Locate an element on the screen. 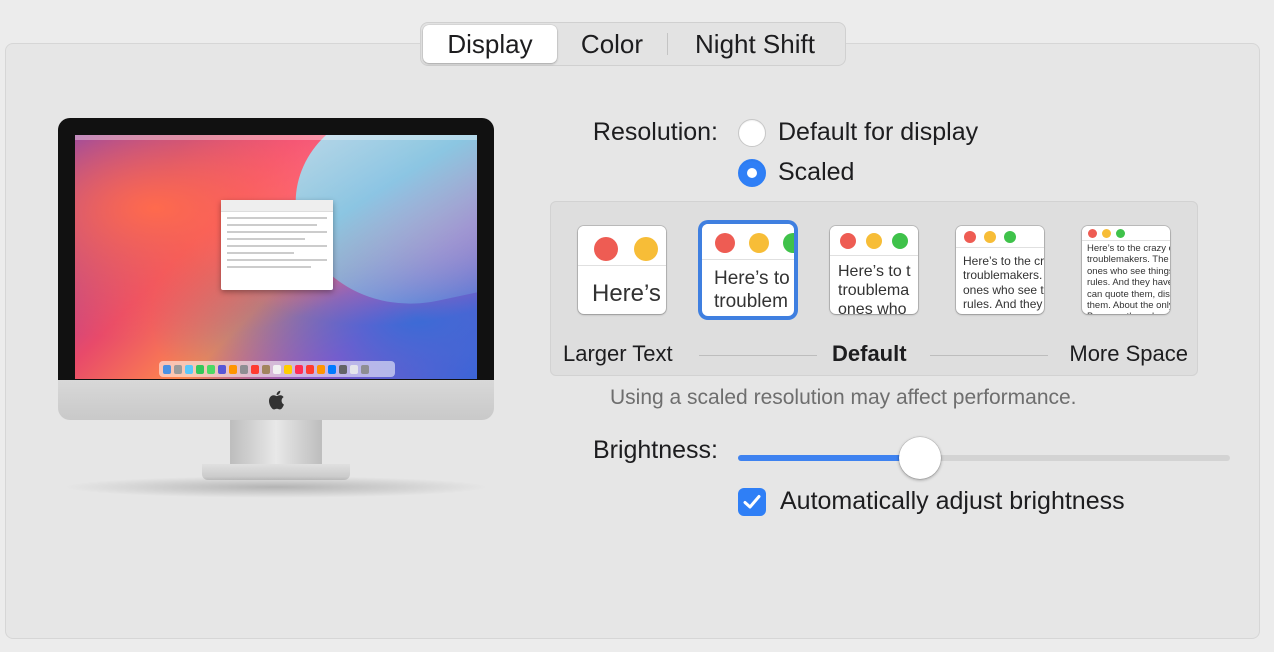 The width and height of the screenshot is (1274, 652). preview-text: Here’s to t troublema ones who is located at coordinates (874, 288).